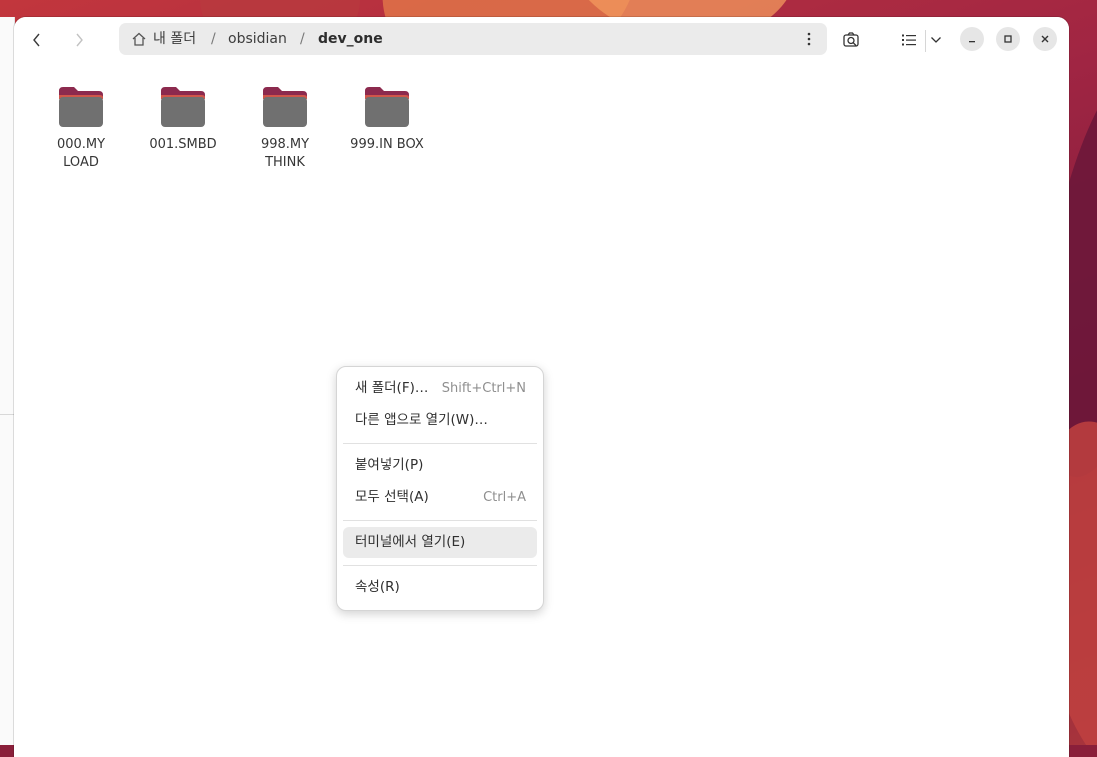 The height and width of the screenshot is (757, 1097). I want to click on minimize-icon, so click(972, 42).